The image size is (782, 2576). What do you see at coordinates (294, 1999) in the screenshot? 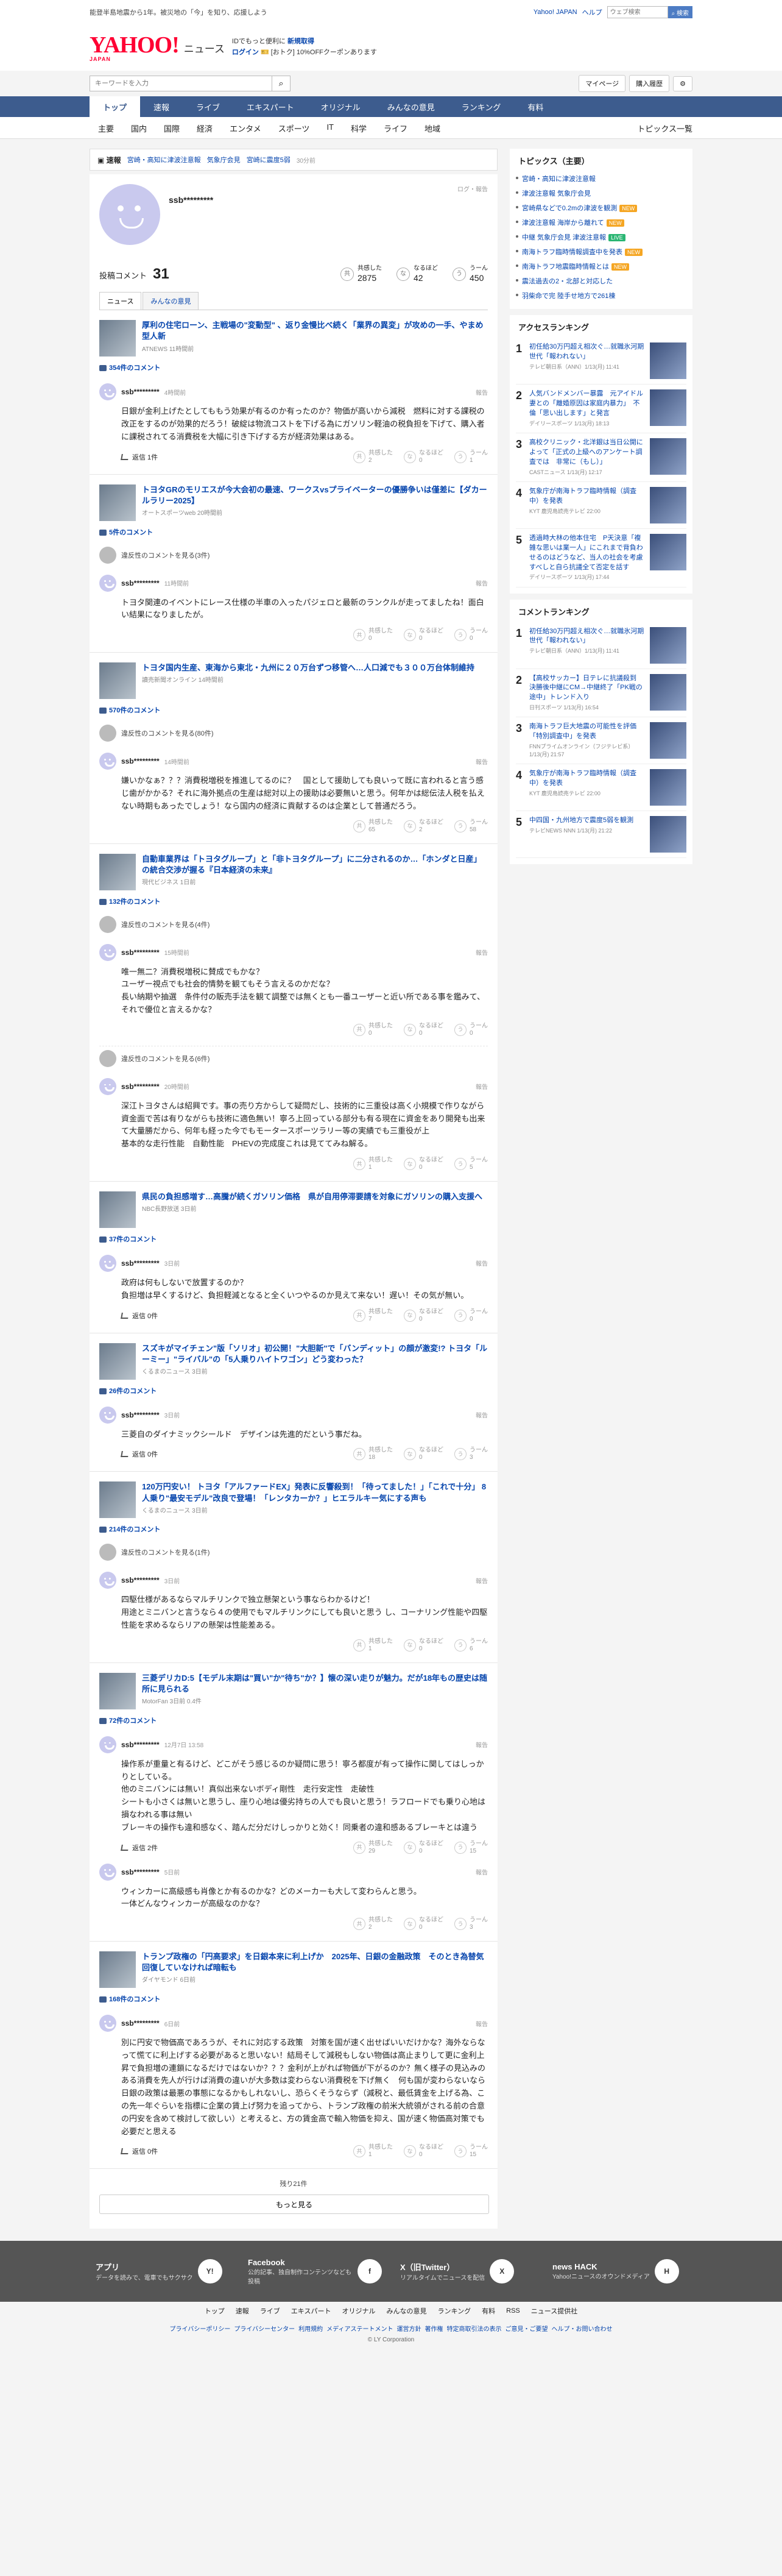
I see `comment-count-link: 168件のコメント` at bounding box center [294, 1999].